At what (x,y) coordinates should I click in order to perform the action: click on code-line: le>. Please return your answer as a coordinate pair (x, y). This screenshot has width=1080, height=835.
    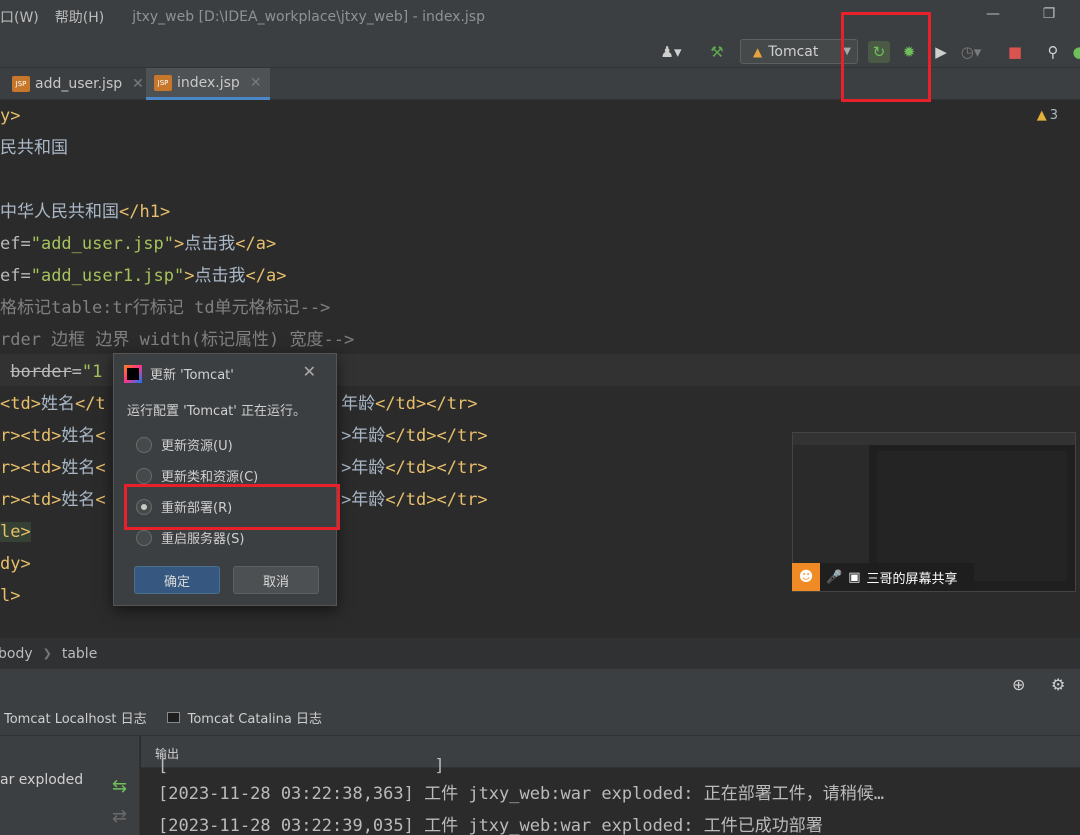
    Looking at the image, I should click on (15, 532).